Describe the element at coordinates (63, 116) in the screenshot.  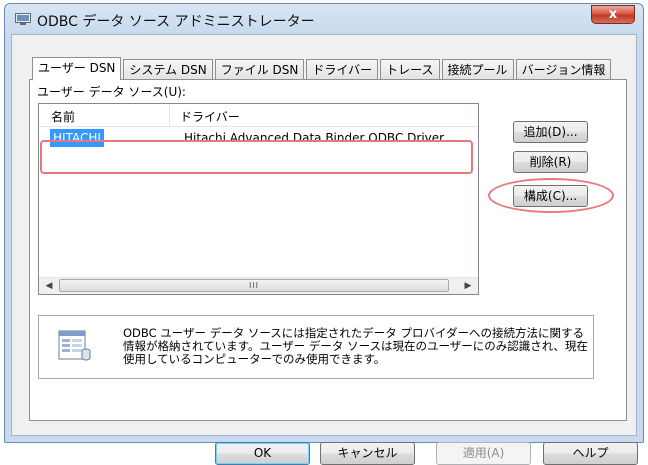
I see `column-header-name: 名前` at that location.